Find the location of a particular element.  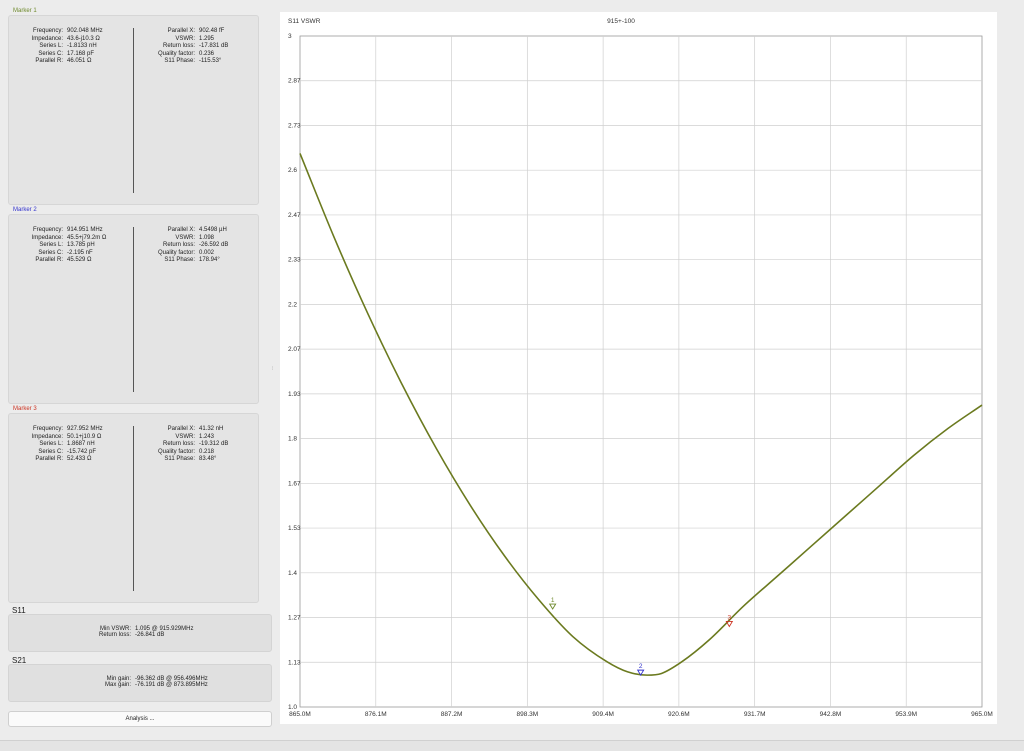

value: 0.002 is located at coordinates (207, 252).